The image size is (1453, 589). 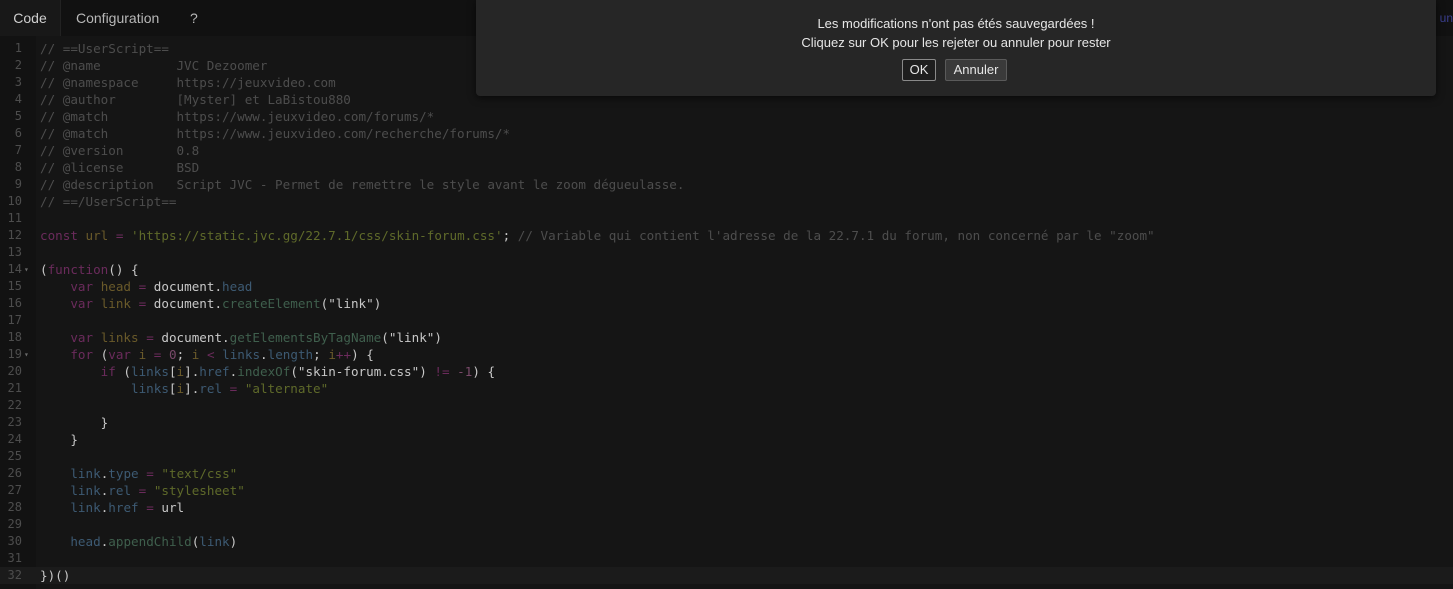 What do you see at coordinates (726, 490) in the screenshot?
I see `code-line: 27 link.rel = "stylesheet"` at bounding box center [726, 490].